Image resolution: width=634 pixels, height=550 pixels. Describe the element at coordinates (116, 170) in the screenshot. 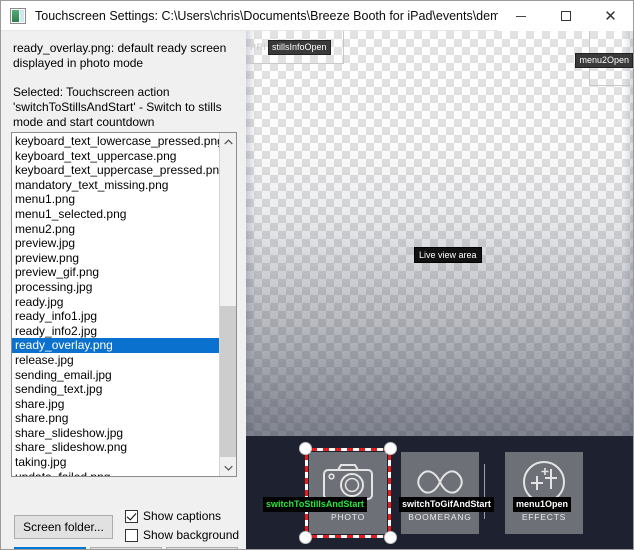

I see `list-item: keyboard_text_uppercase_pressed.png` at that location.